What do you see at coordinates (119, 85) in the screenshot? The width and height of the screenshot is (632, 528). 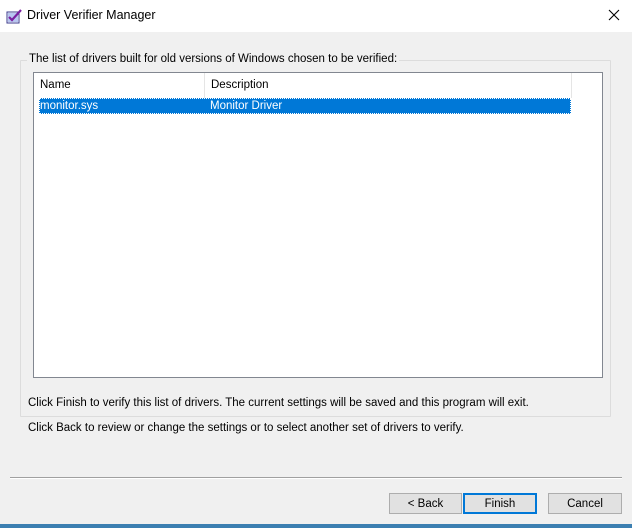 I see `column-header-name: Name` at bounding box center [119, 85].